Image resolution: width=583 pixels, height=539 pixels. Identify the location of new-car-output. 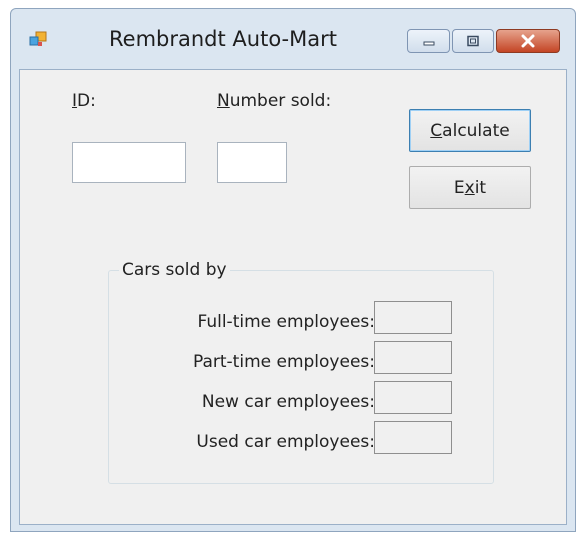
(413, 397).